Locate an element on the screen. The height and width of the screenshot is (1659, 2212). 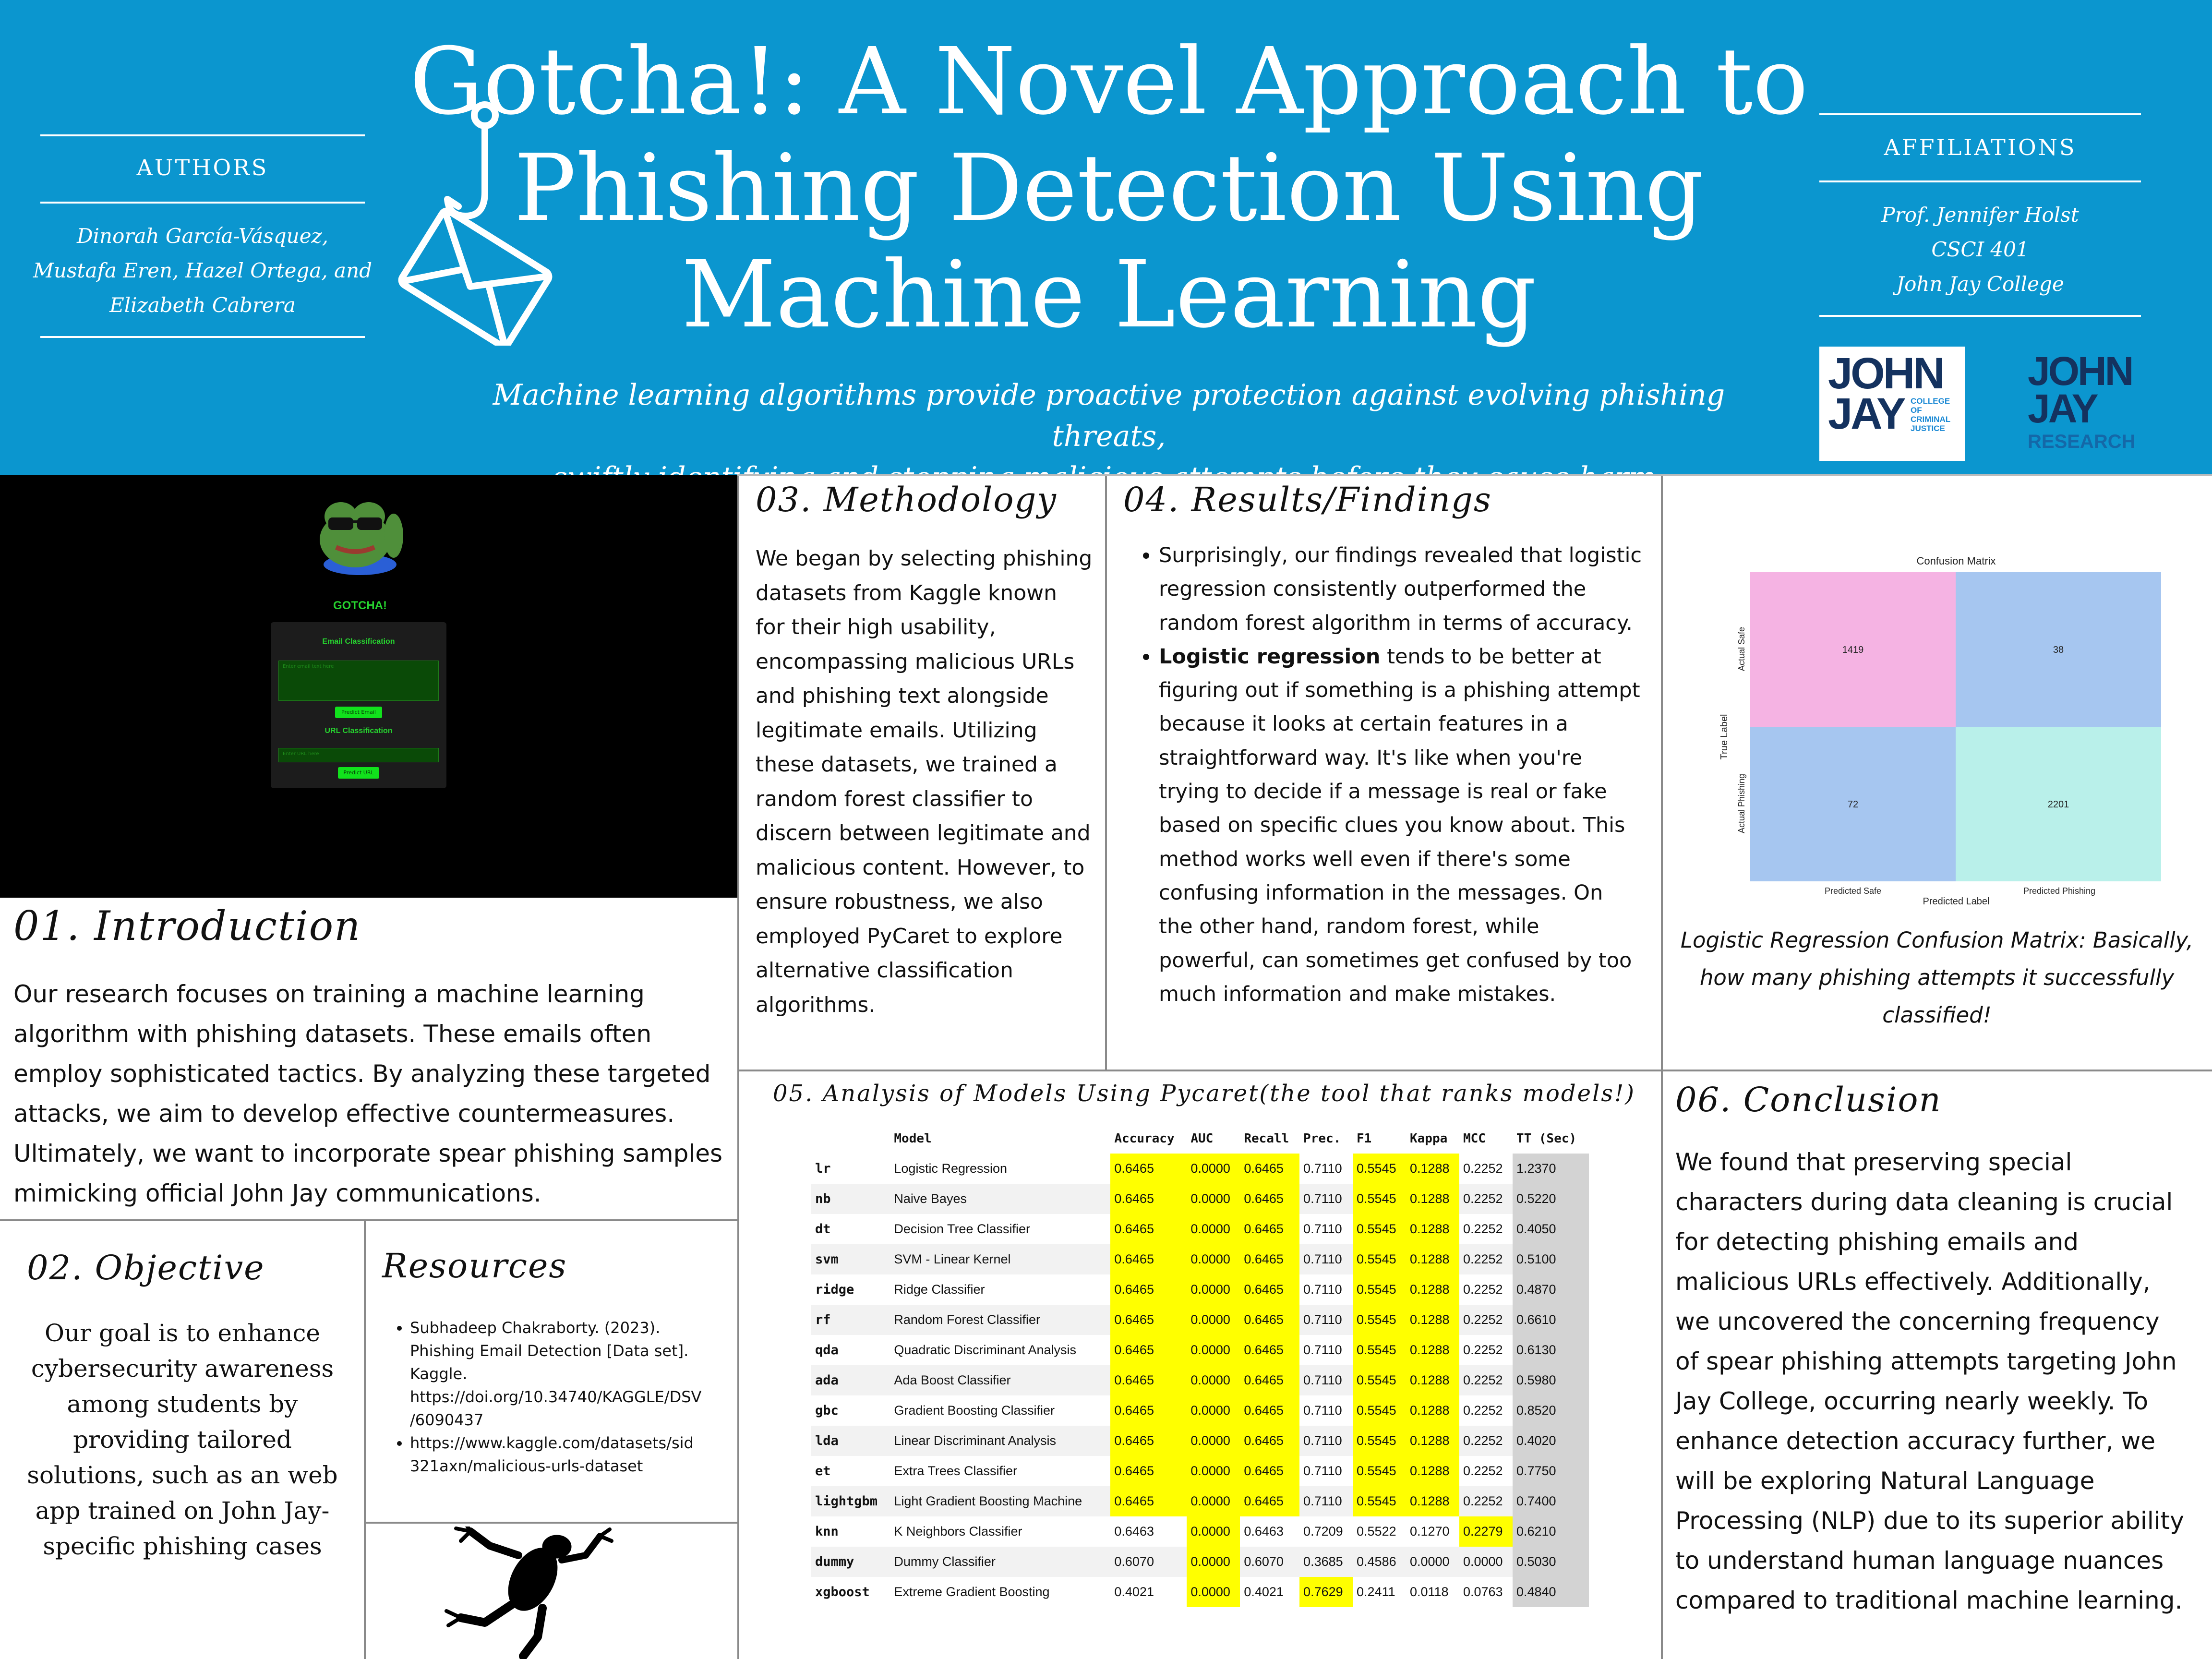
predict-email-button: Predict Email is located at coordinates (359, 713).